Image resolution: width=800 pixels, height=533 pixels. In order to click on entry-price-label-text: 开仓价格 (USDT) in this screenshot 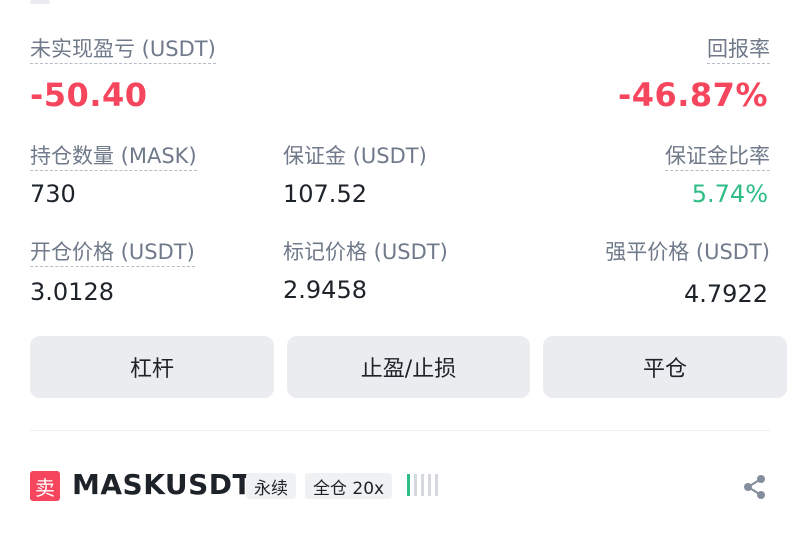, I will do `click(112, 253)`.